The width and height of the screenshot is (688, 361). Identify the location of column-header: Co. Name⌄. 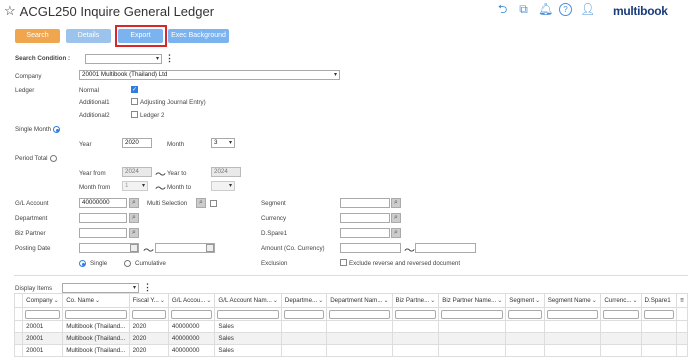
(96, 300).